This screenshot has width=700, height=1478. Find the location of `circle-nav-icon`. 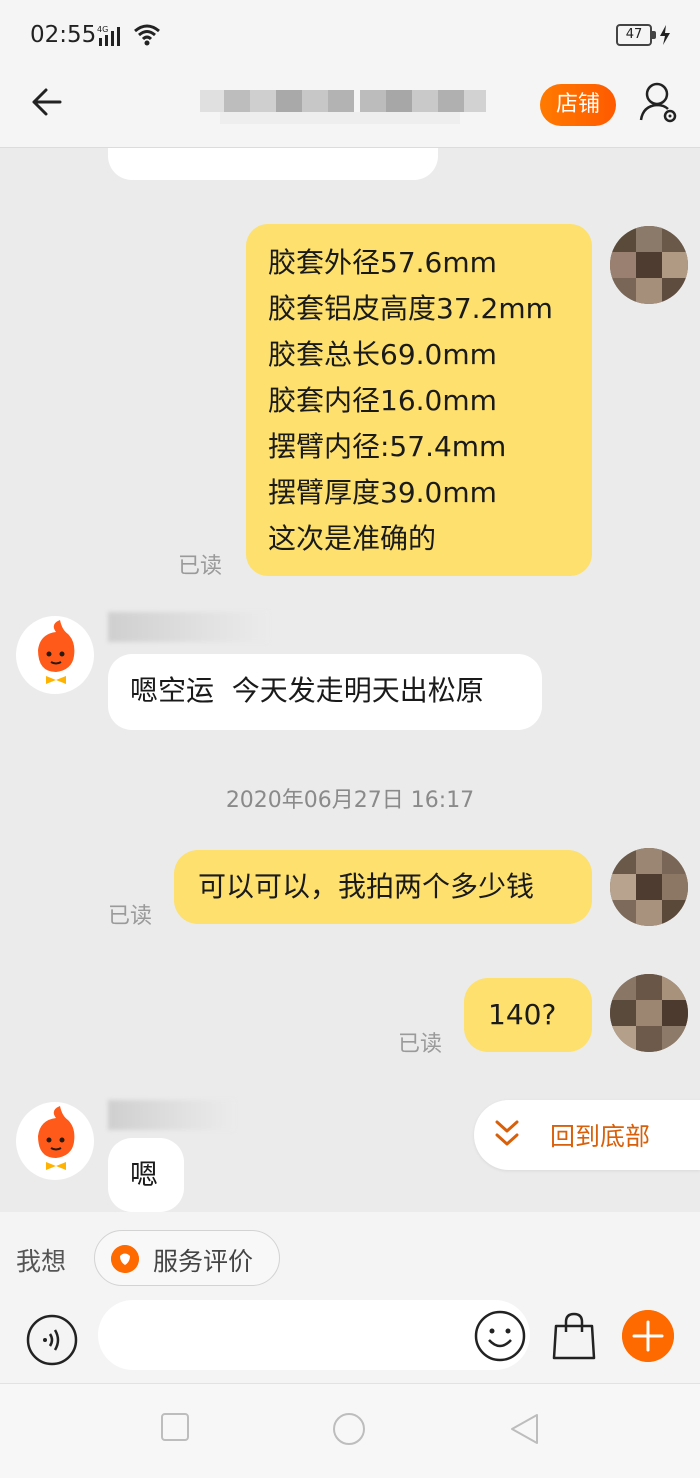

circle-nav-icon is located at coordinates (349, 1429).